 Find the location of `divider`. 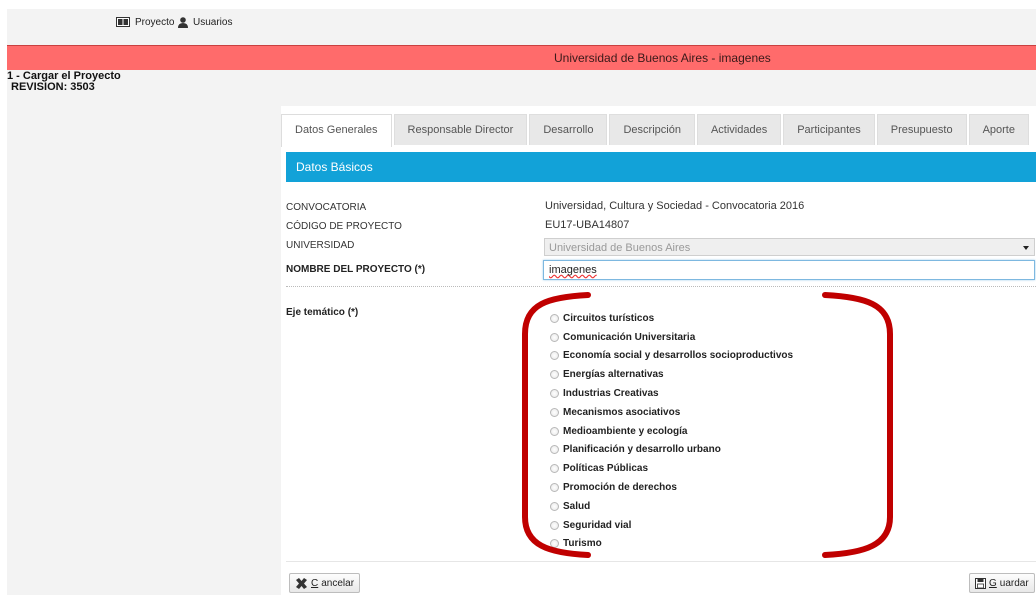

divider is located at coordinates (661, 286).